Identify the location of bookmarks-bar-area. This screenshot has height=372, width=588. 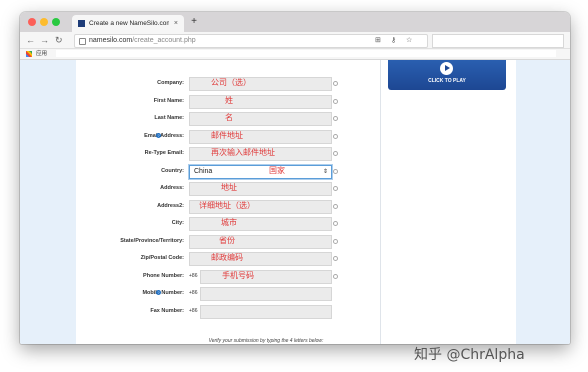
(306, 53).